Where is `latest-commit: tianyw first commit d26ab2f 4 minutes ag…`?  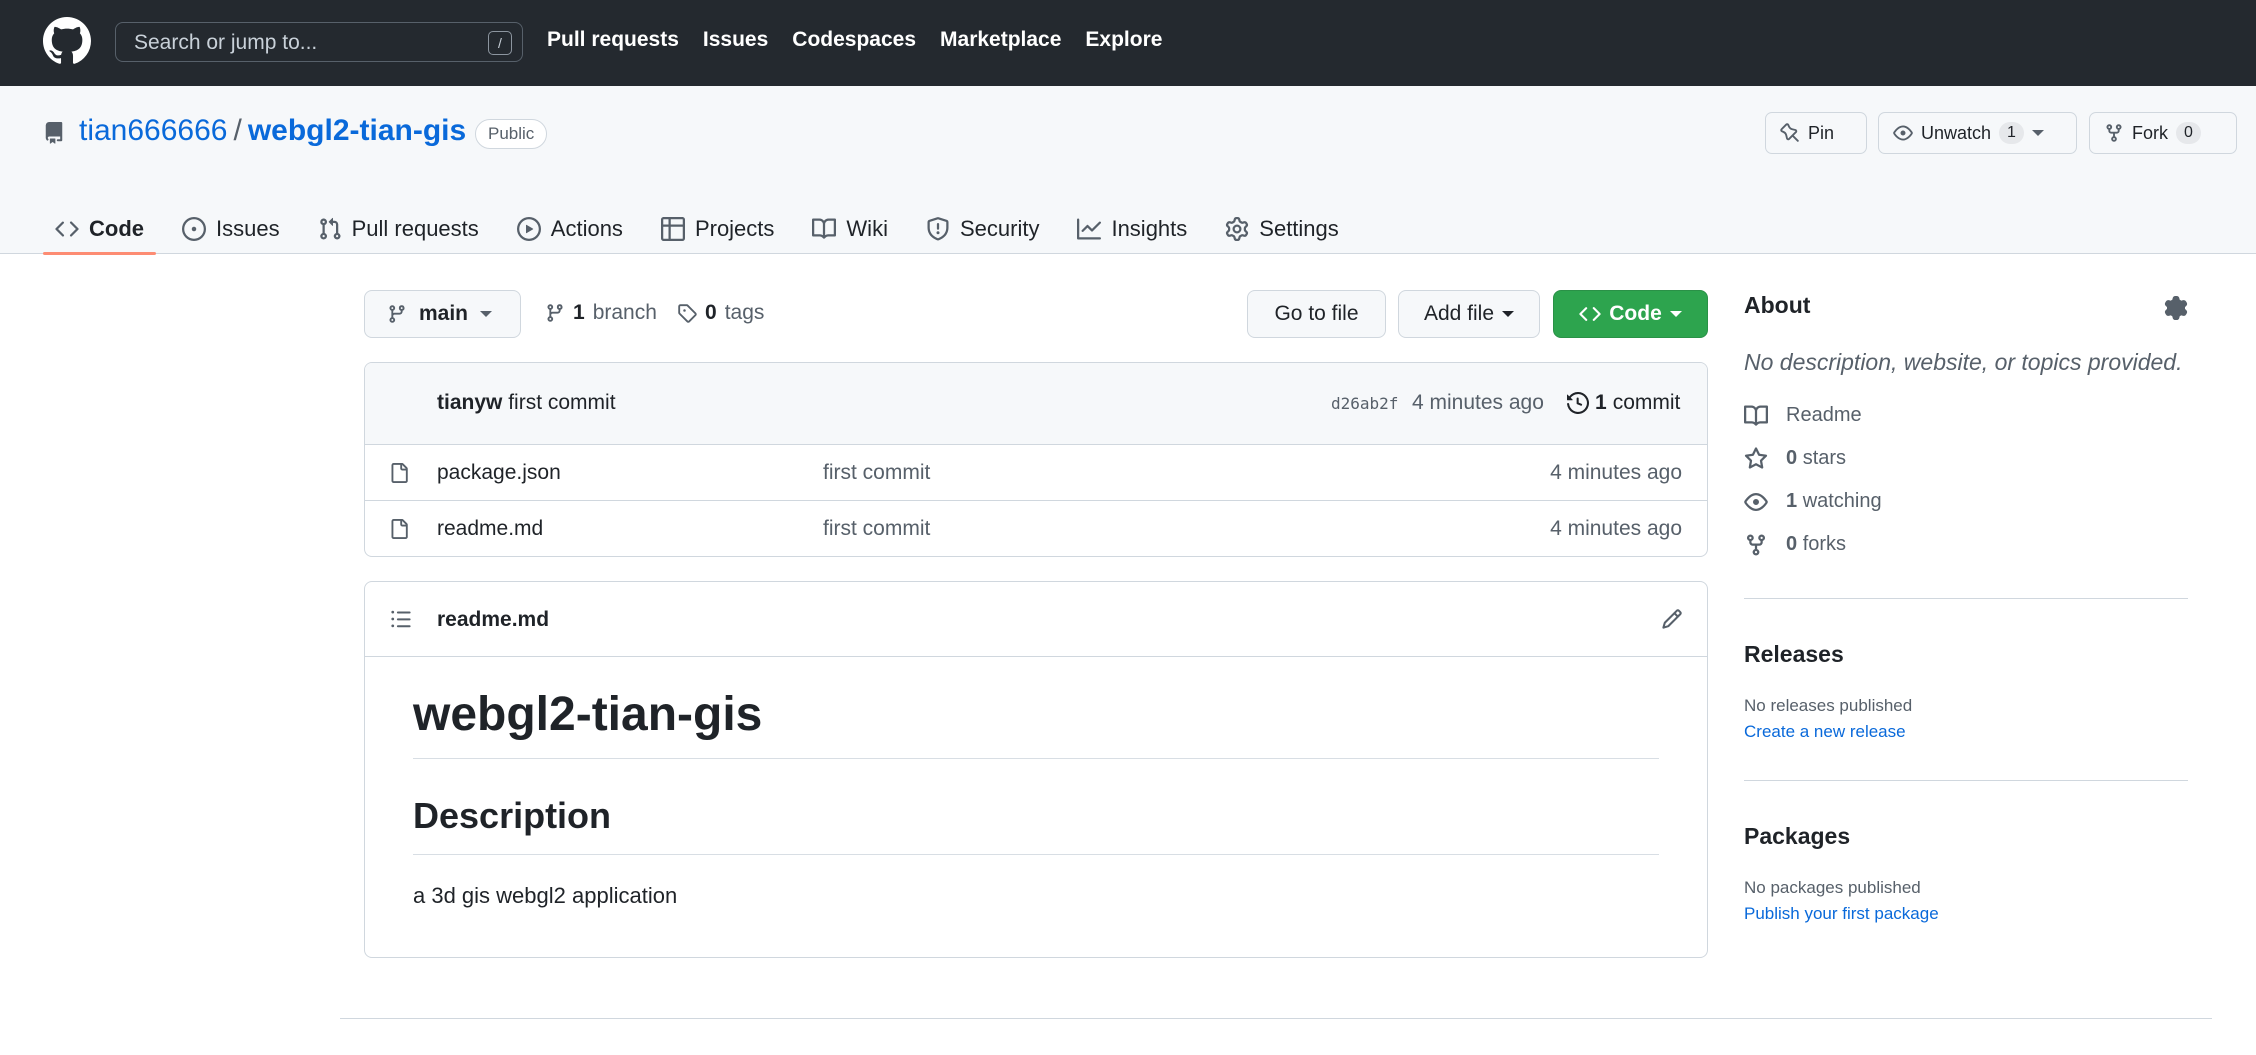
latest-commit: tianyw first commit d26ab2f 4 minutes ag… is located at coordinates (1036, 404).